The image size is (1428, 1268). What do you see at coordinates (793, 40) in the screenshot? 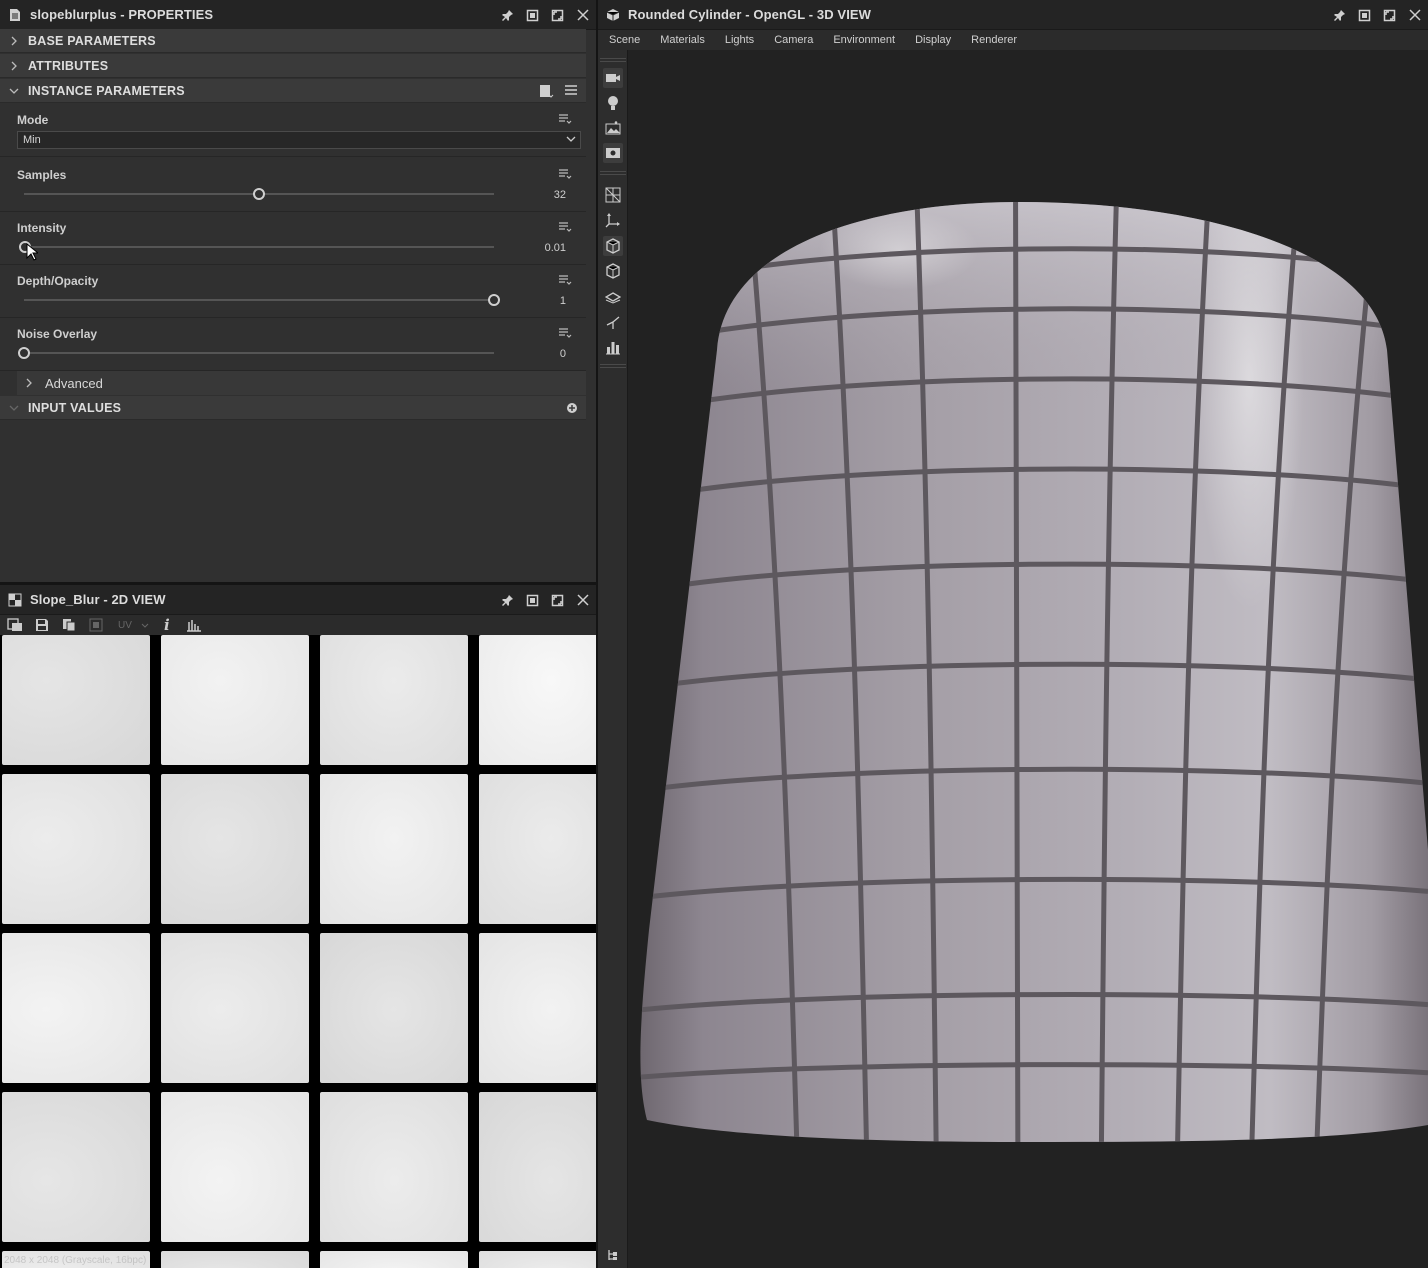
I see `menu-camera: Camera` at bounding box center [793, 40].